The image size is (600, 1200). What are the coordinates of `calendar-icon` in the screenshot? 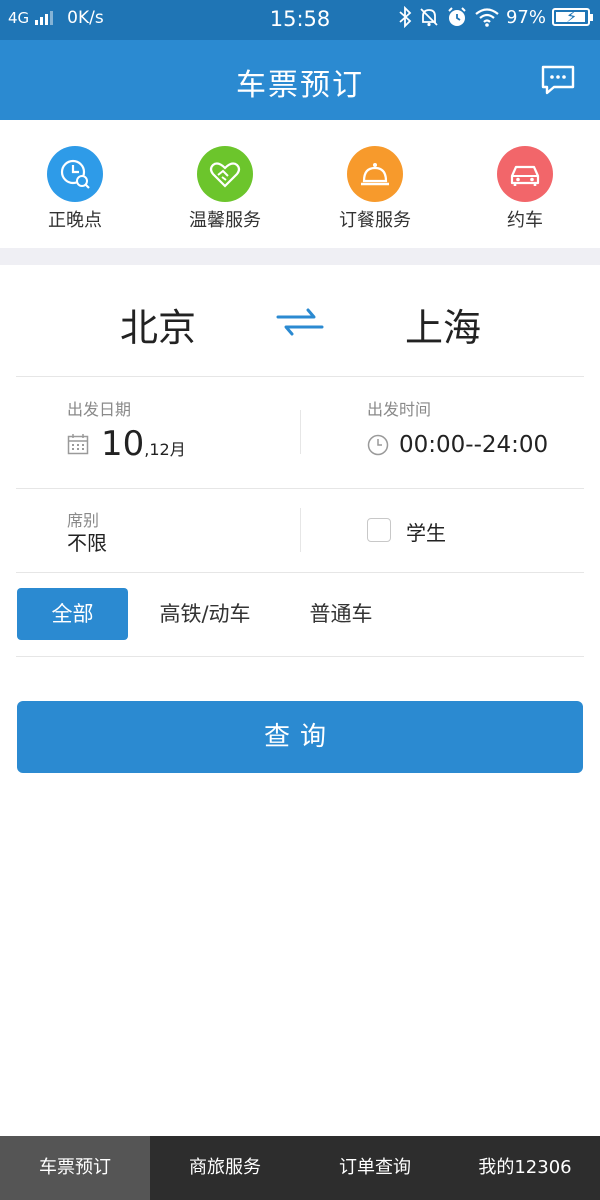 It's located at (78, 444).